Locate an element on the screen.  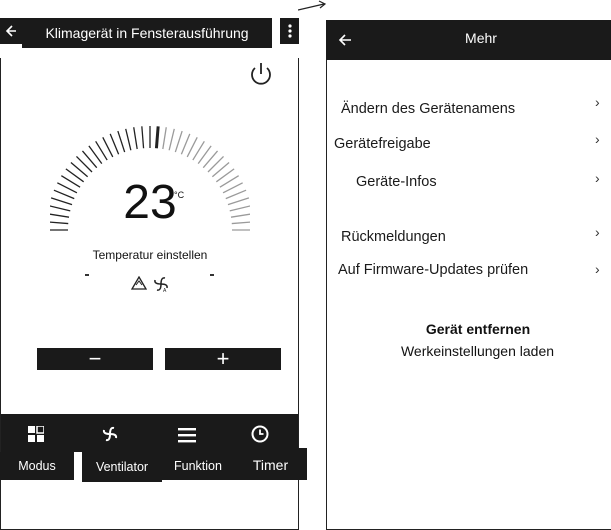
temperature-label: Temperatur einstellen is located at coordinates (150, 255).